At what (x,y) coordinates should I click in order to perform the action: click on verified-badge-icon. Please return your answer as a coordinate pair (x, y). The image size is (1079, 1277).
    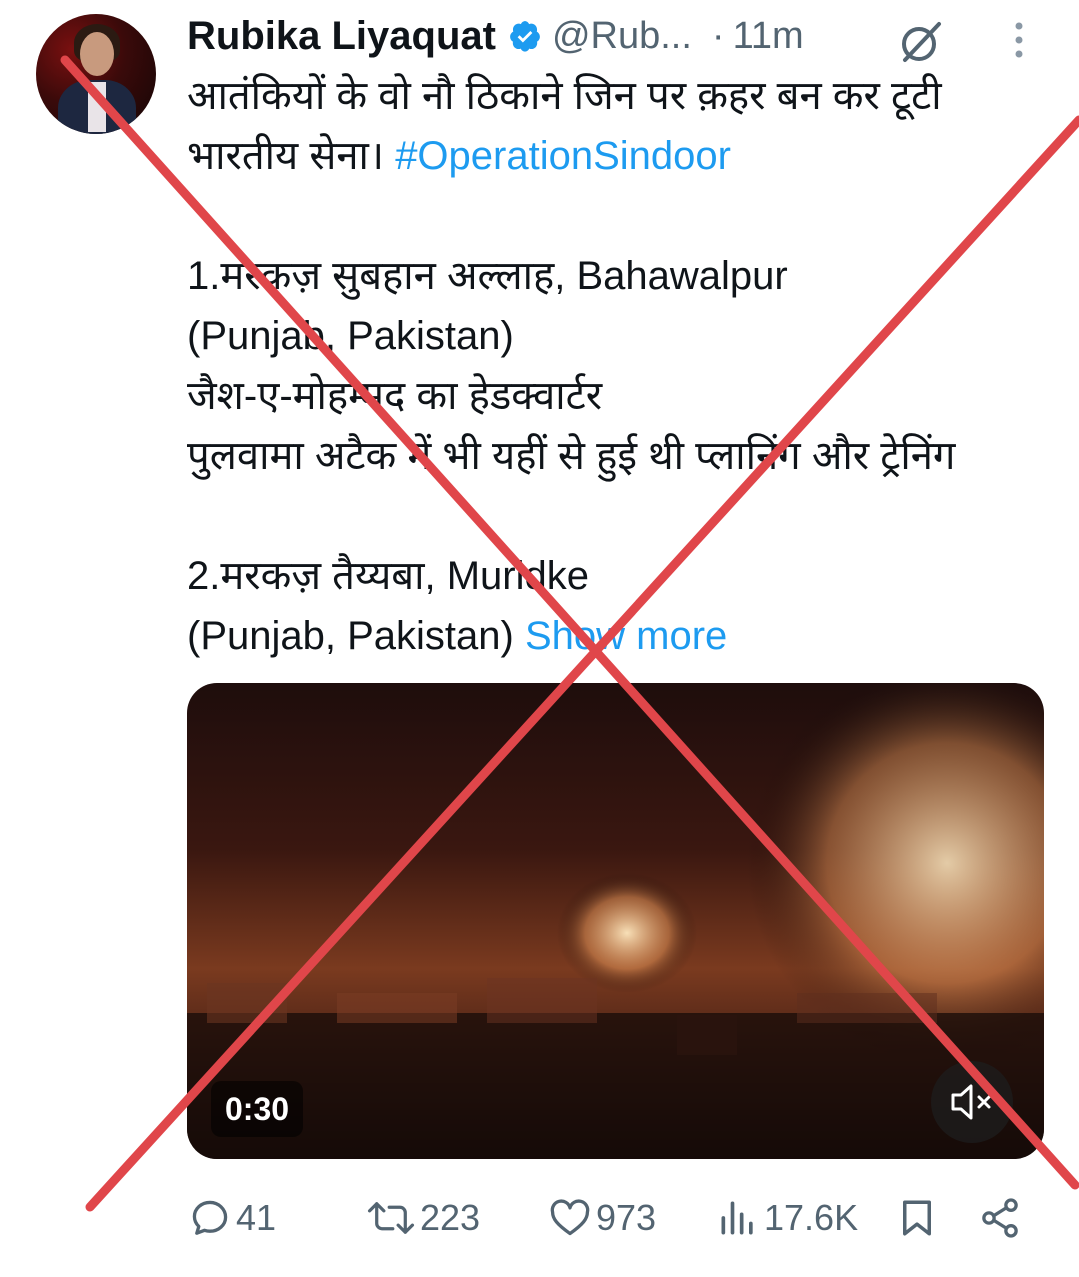
    Looking at the image, I should click on (525, 36).